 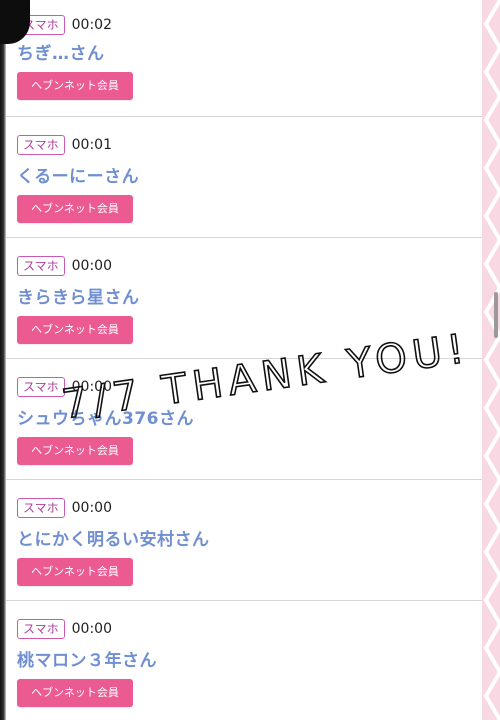 What do you see at coordinates (91, 25) in the screenshot?
I see `visit-time: 00:02` at bounding box center [91, 25].